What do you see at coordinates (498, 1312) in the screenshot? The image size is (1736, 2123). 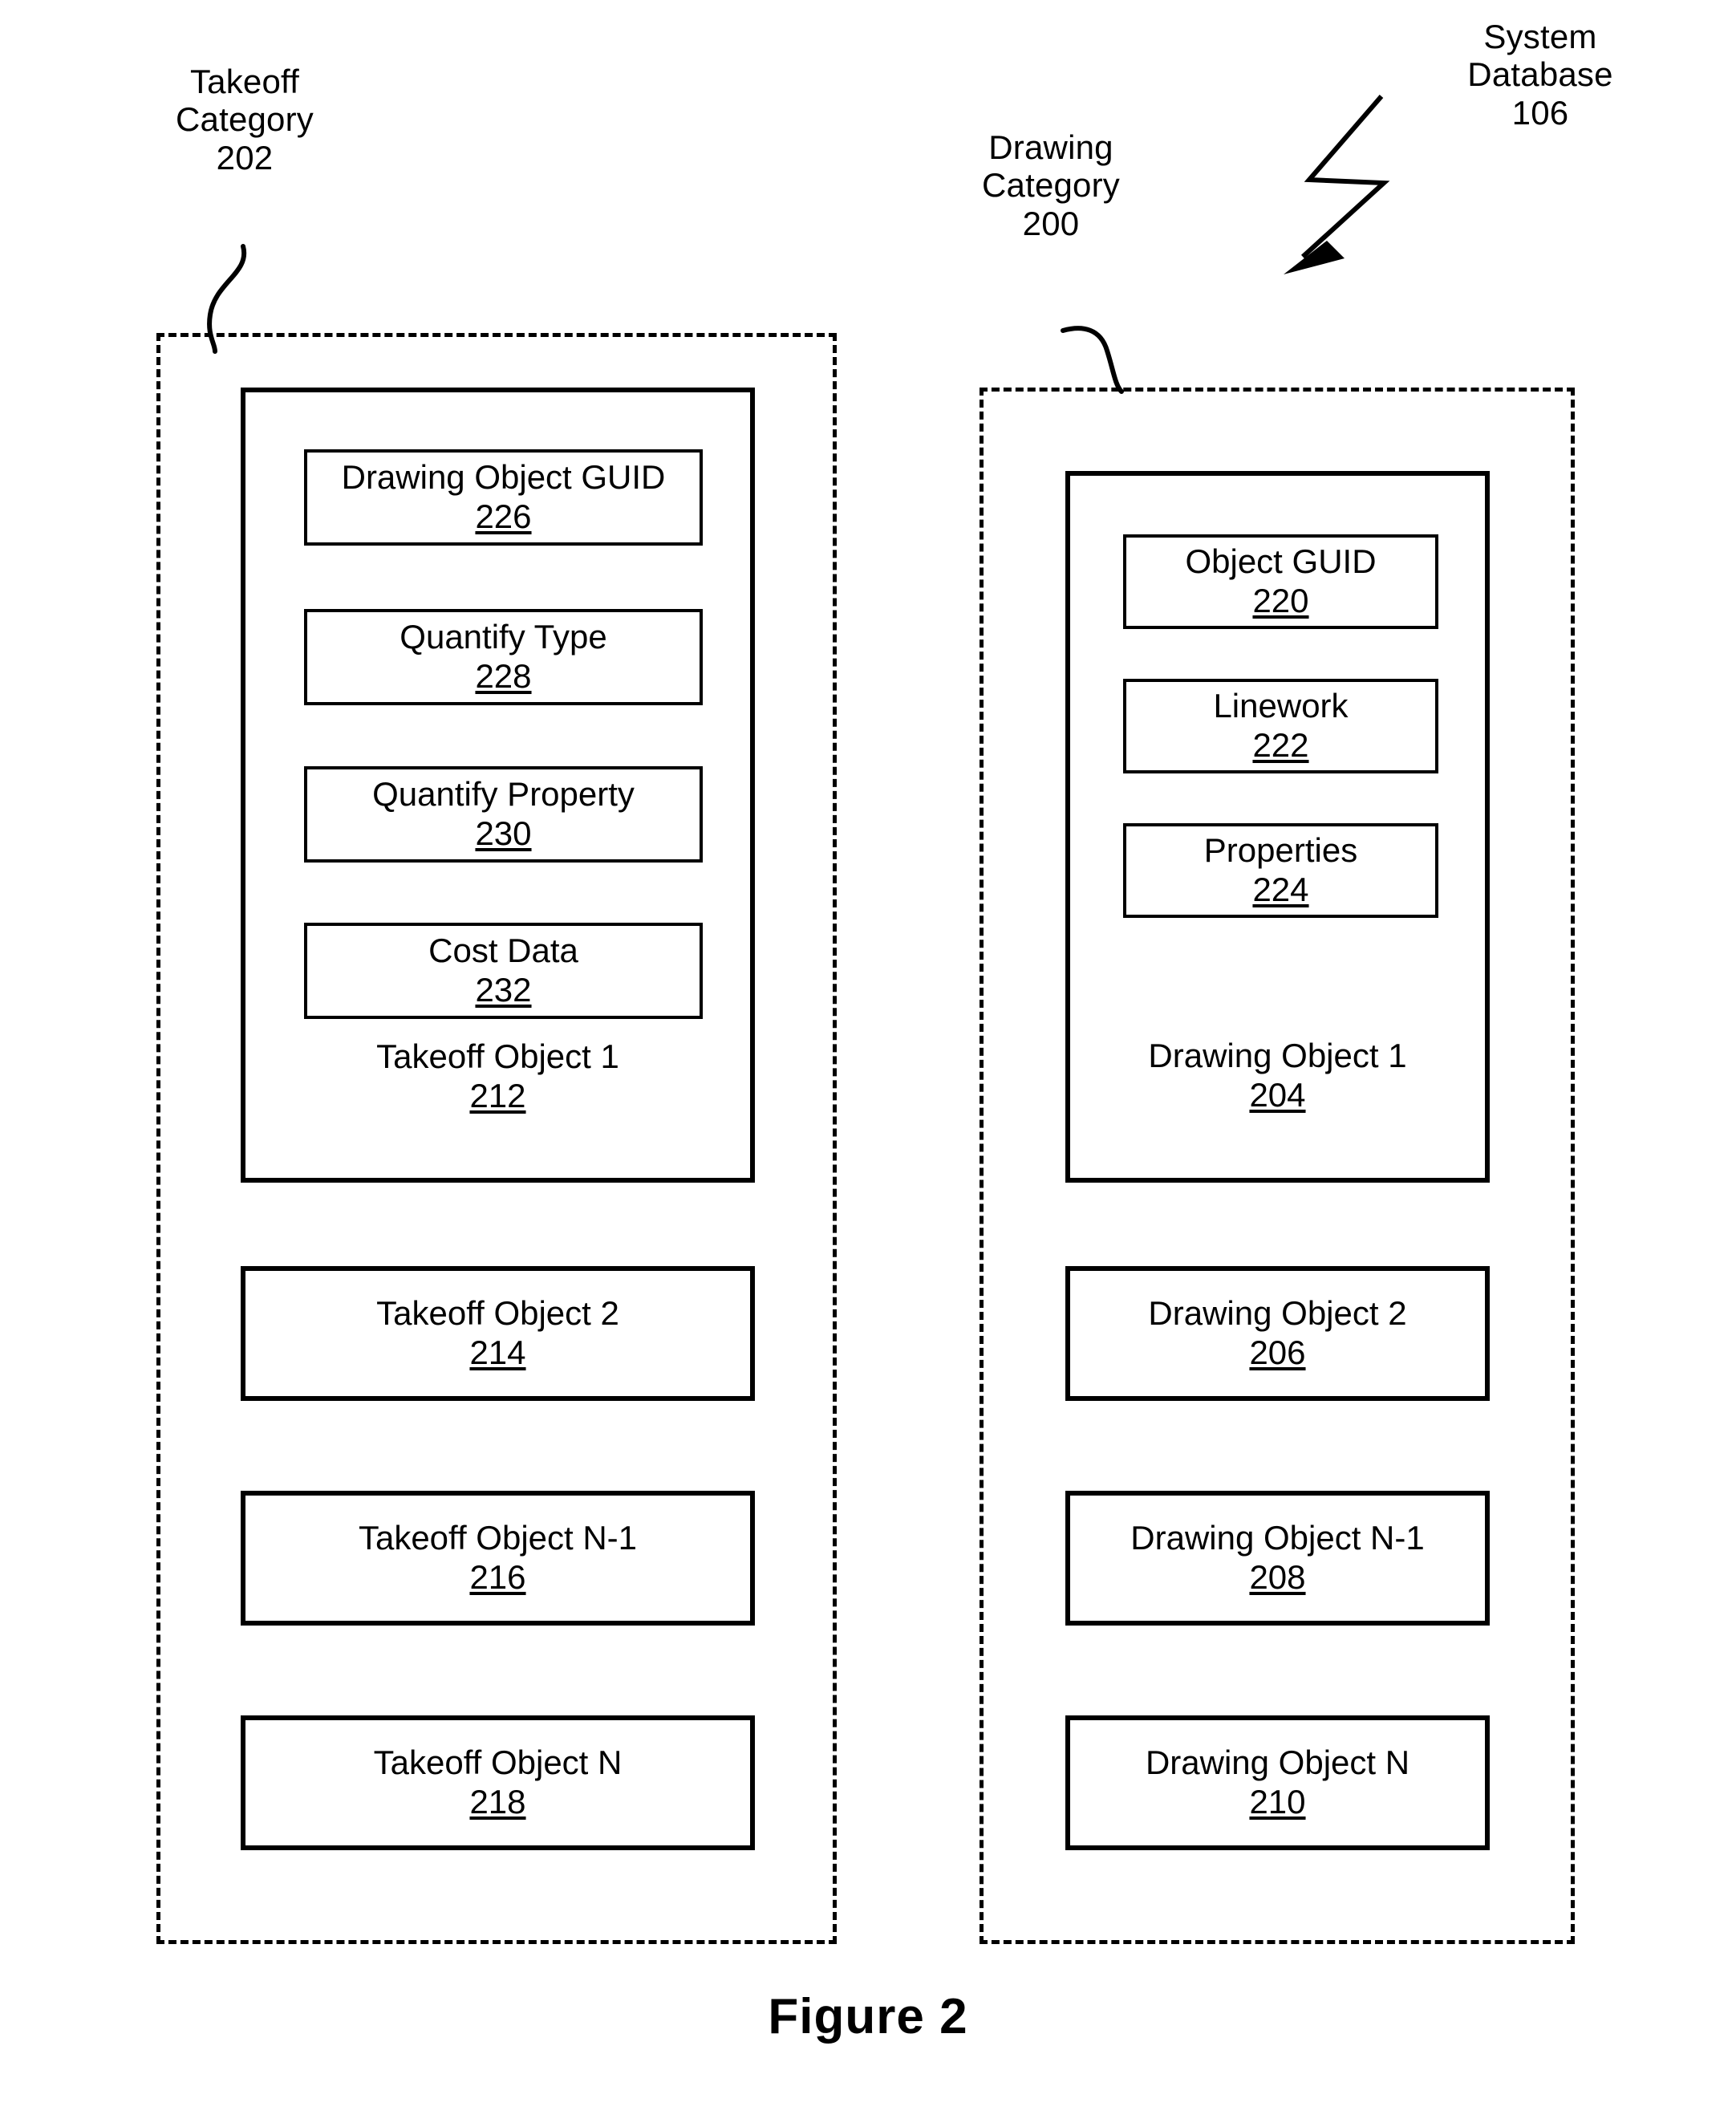 I see `takeoff-object-2-title: Takeoff Object 2` at bounding box center [498, 1312].